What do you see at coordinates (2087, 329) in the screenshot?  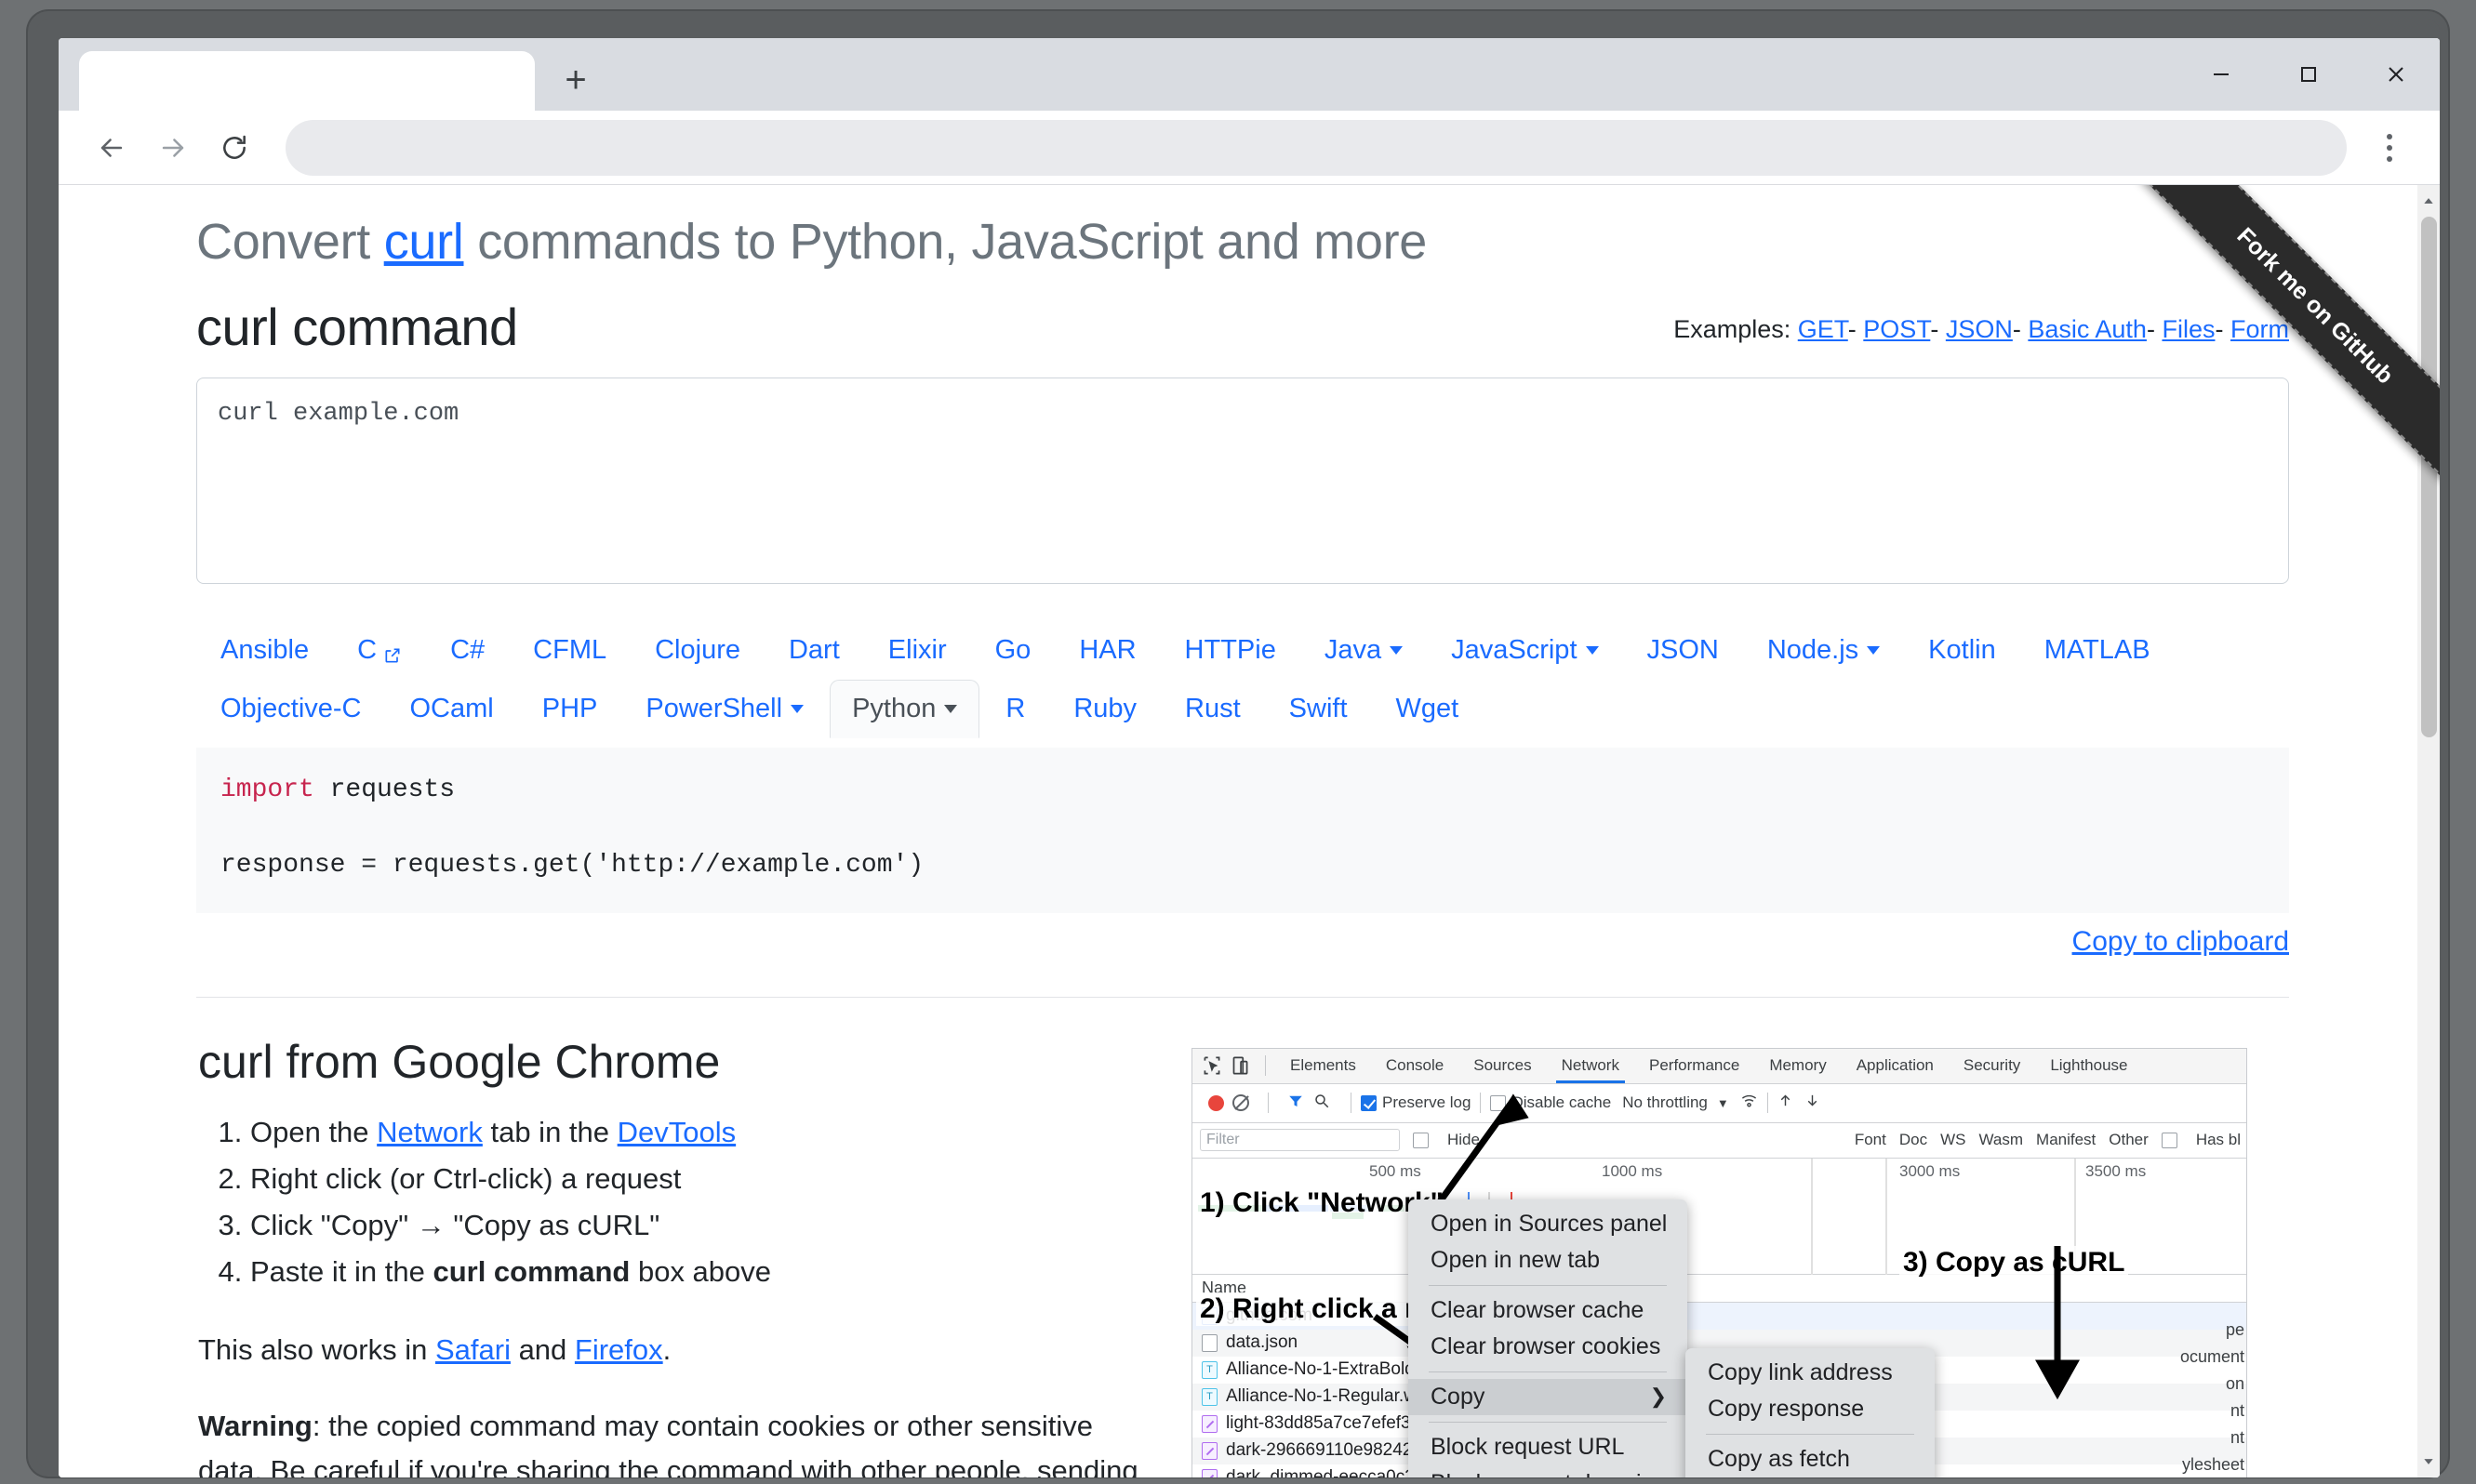 I see `example-link-basic-auth: Basic Auth` at bounding box center [2087, 329].